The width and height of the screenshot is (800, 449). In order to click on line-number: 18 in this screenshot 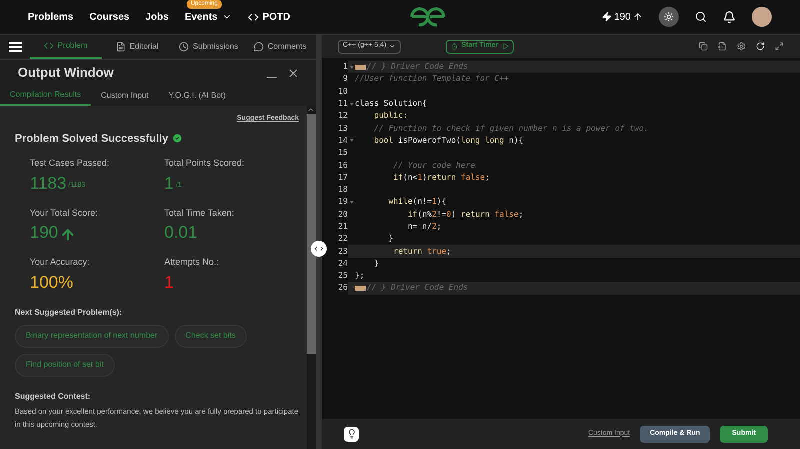, I will do `click(343, 190)`.